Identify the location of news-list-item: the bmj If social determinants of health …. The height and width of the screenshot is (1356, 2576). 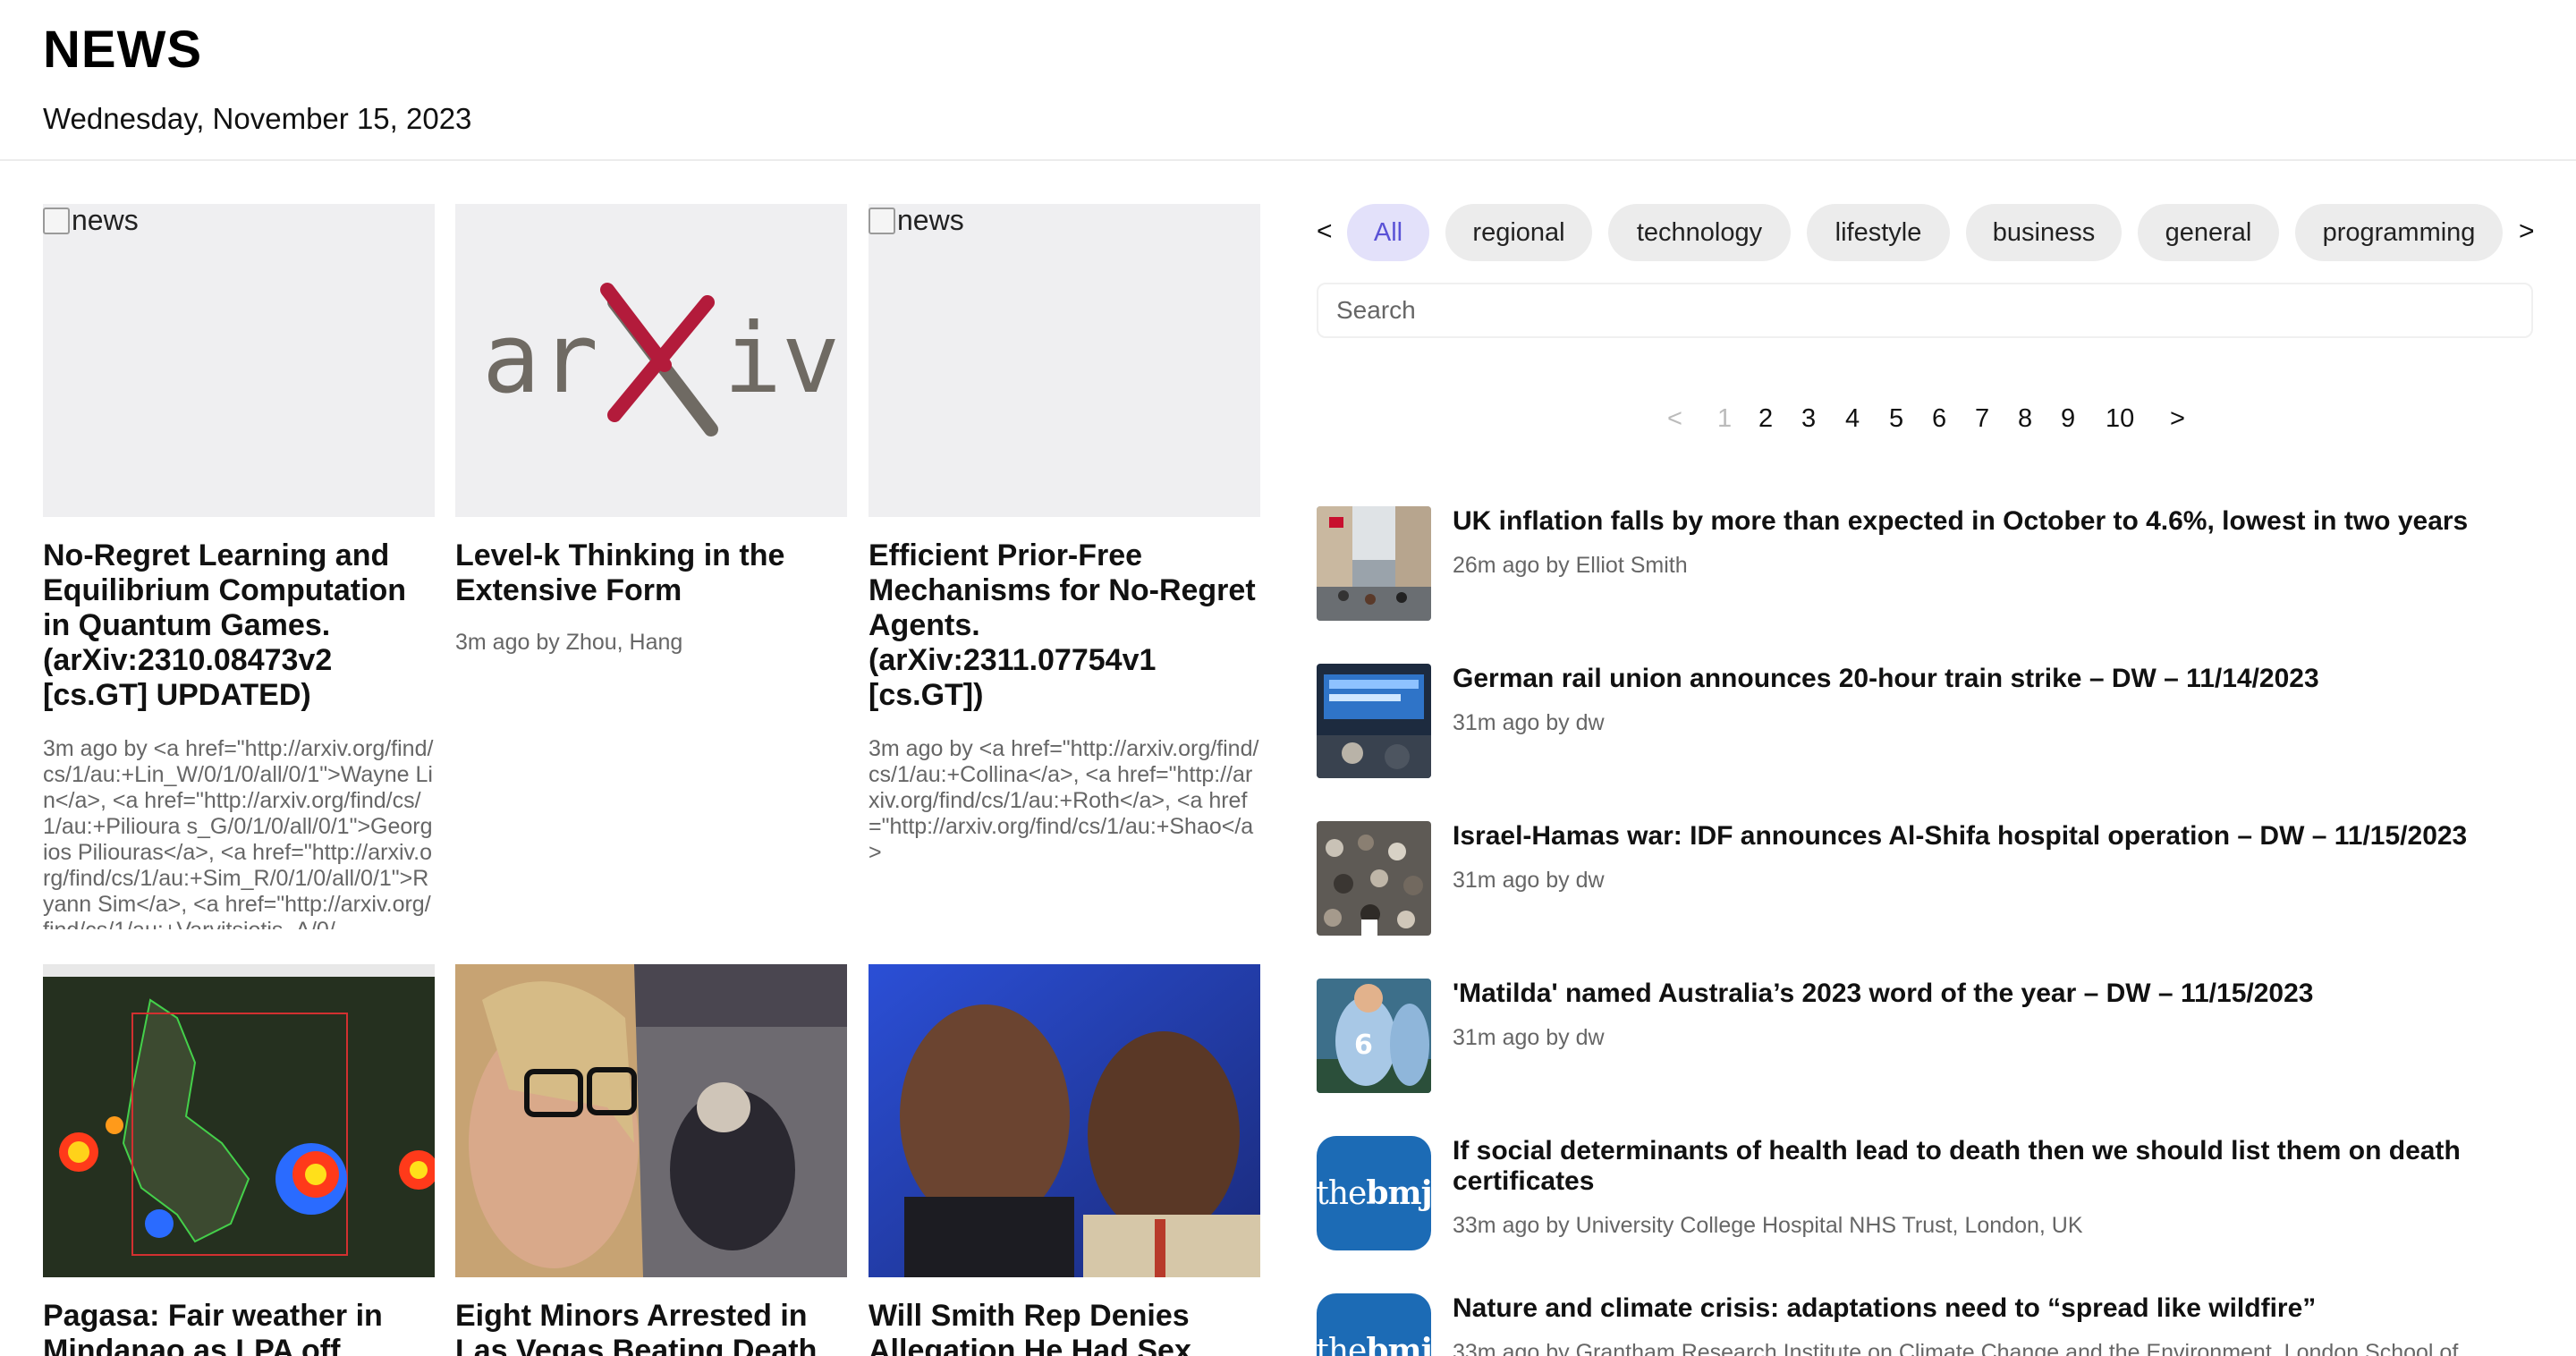
(1934, 1194).